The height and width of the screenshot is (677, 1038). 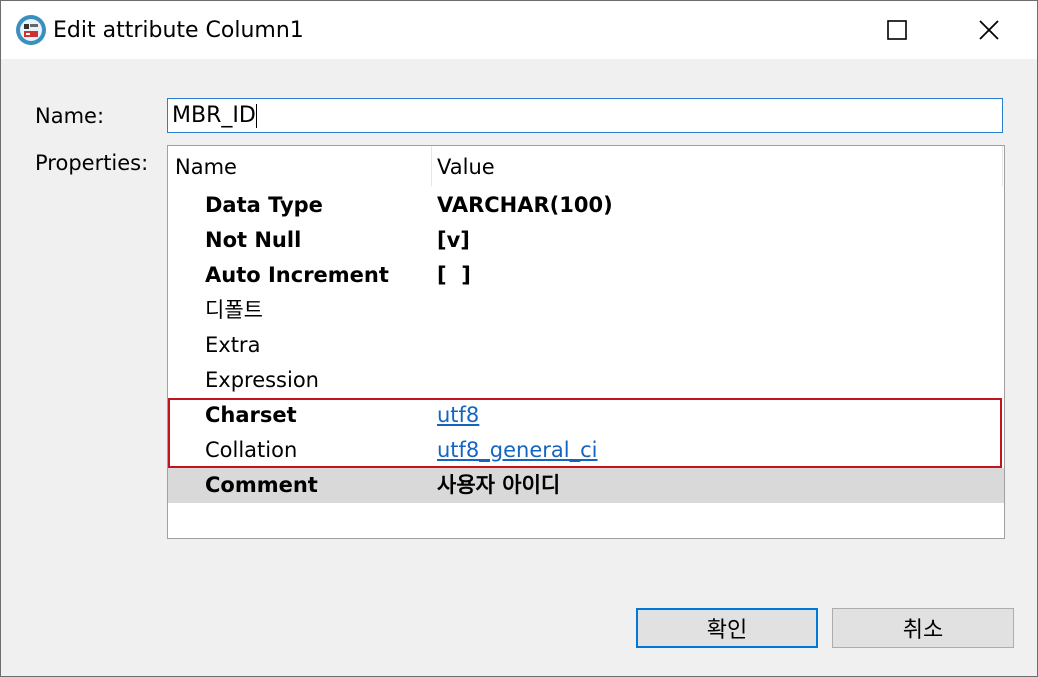 What do you see at coordinates (70, 116) in the screenshot?
I see `name-label: Name:` at bounding box center [70, 116].